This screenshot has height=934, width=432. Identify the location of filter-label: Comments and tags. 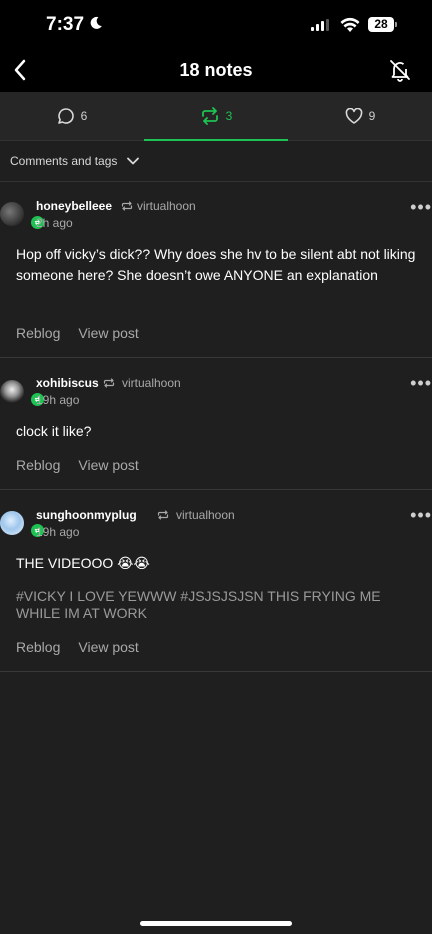
(64, 161).